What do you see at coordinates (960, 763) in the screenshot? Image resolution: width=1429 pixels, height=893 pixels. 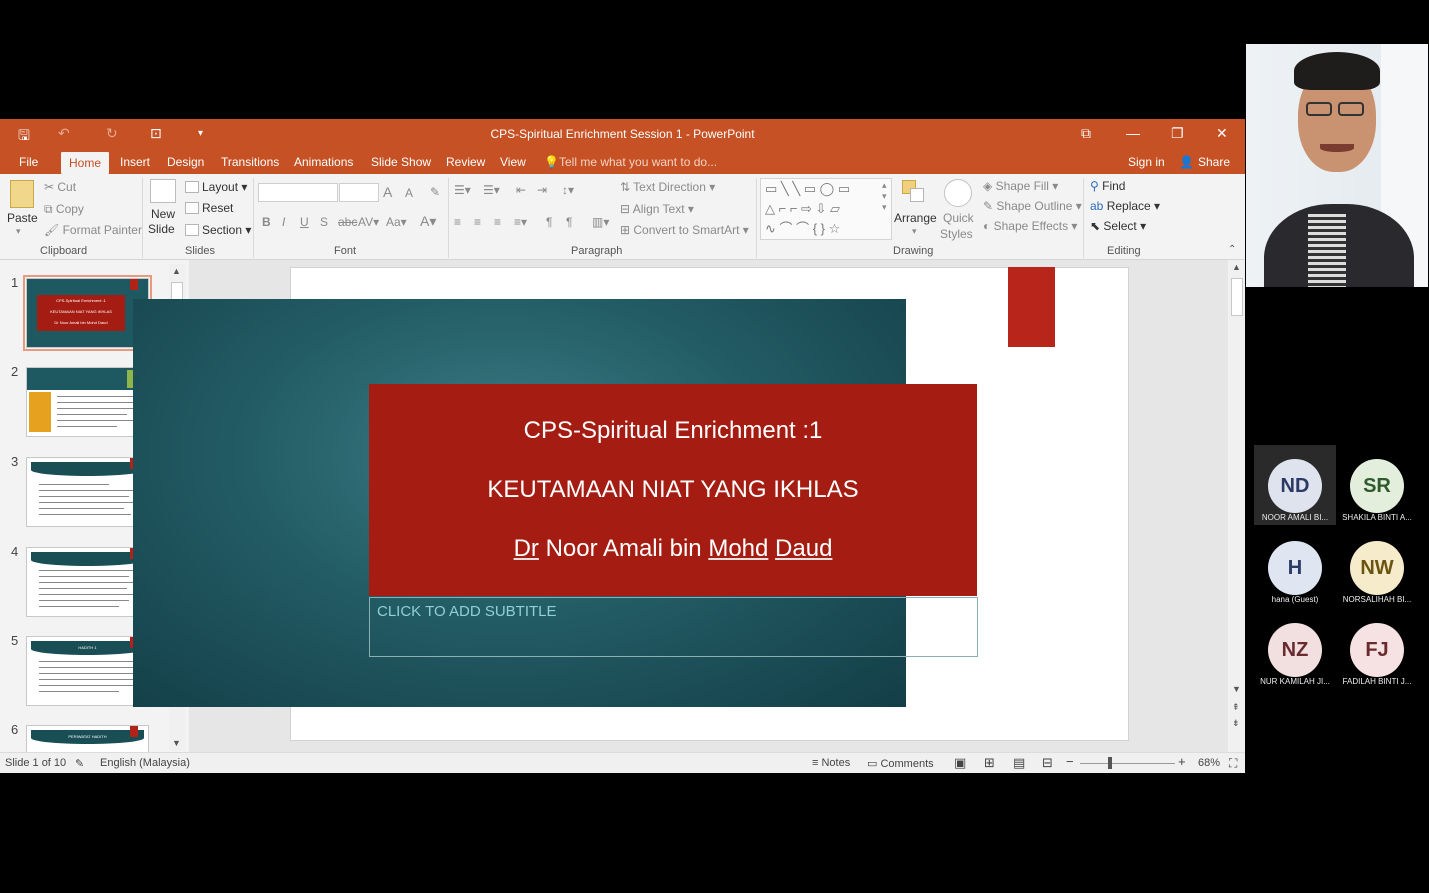 I see `normal-view-icon: ▣` at bounding box center [960, 763].